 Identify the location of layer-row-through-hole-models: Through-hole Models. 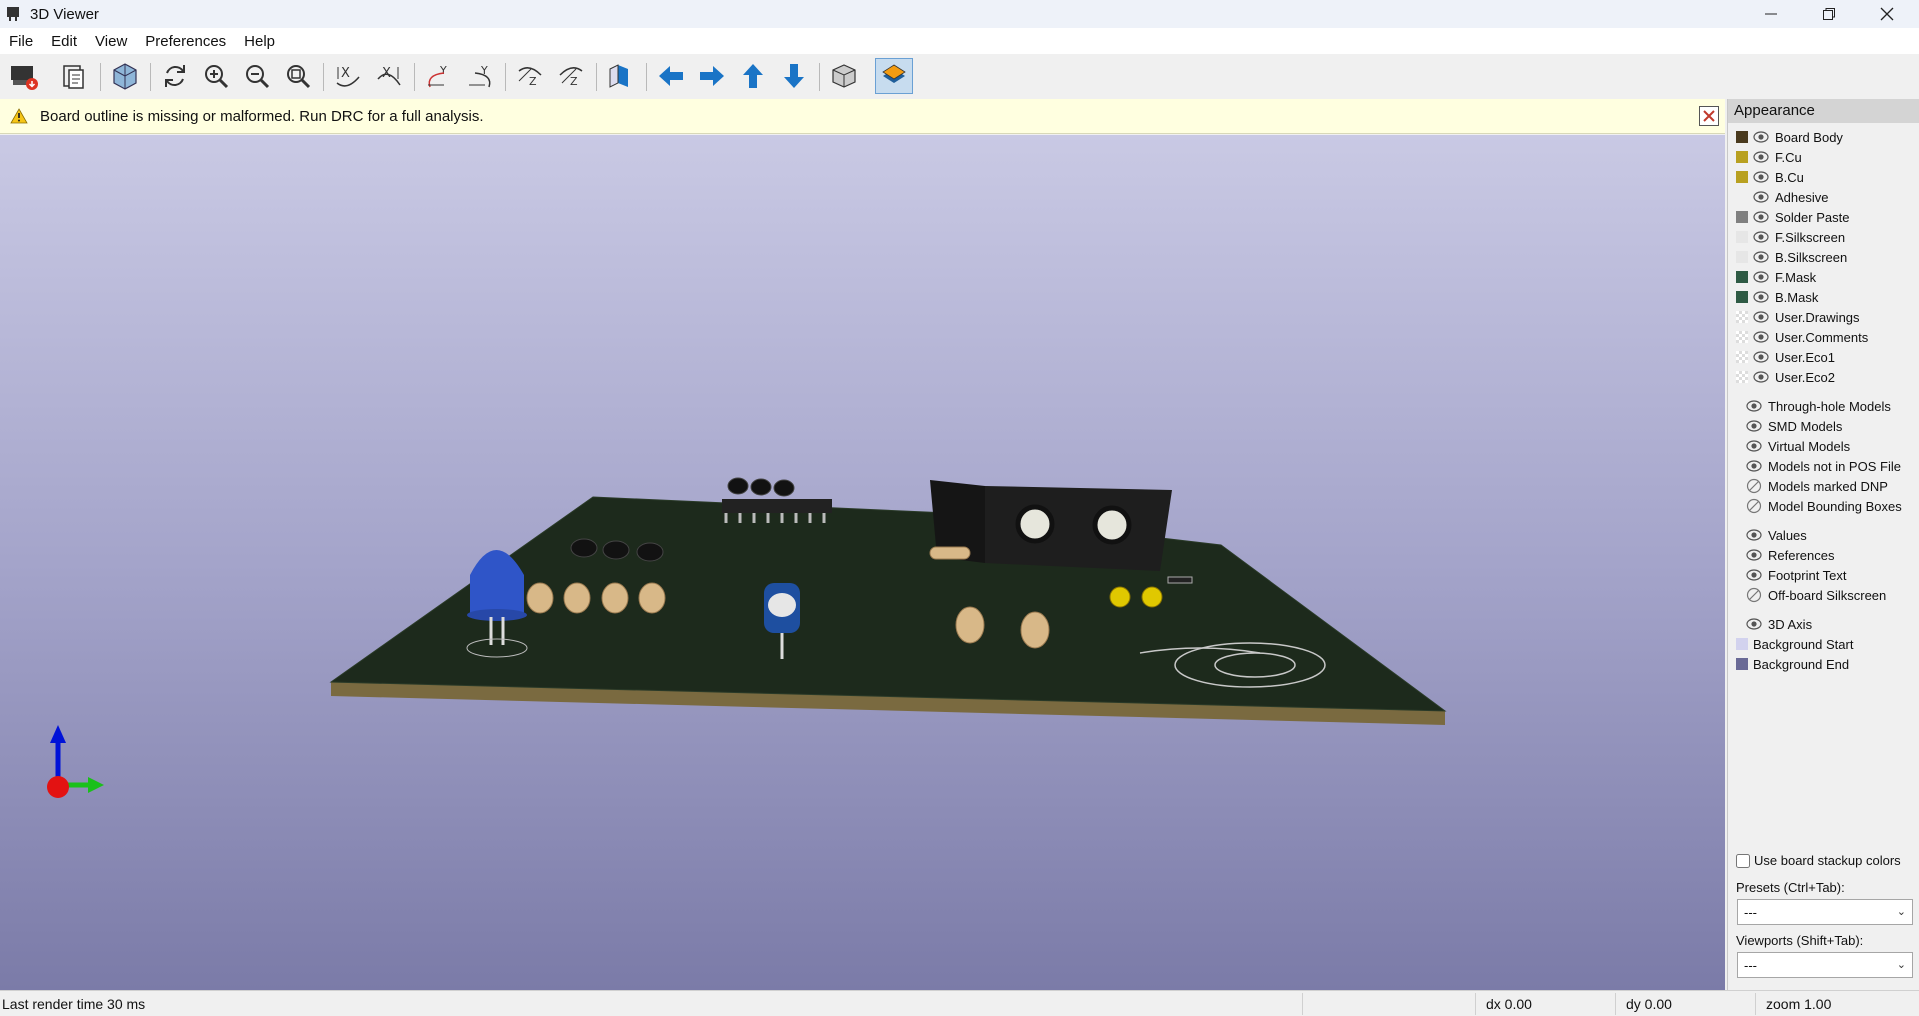
(1813, 406).